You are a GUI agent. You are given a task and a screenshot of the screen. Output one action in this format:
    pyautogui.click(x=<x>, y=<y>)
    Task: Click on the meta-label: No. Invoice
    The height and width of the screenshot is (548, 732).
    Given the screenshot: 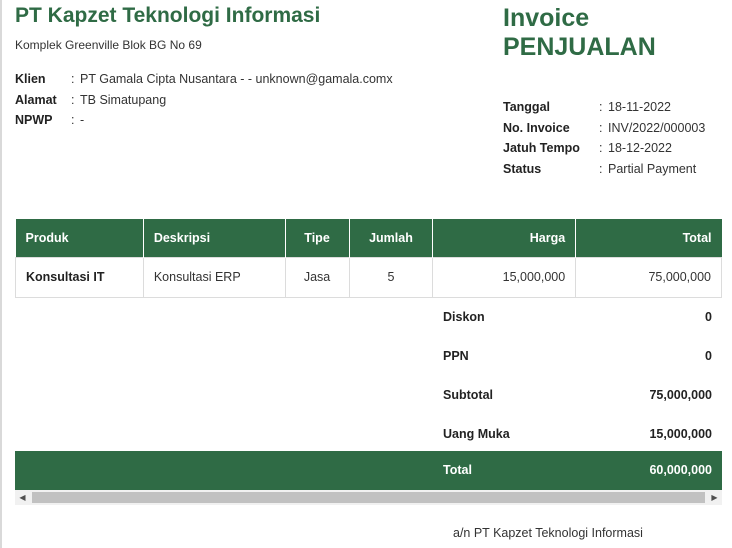 What is the action you would take?
    pyautogui.click(x=536, y=127)
    